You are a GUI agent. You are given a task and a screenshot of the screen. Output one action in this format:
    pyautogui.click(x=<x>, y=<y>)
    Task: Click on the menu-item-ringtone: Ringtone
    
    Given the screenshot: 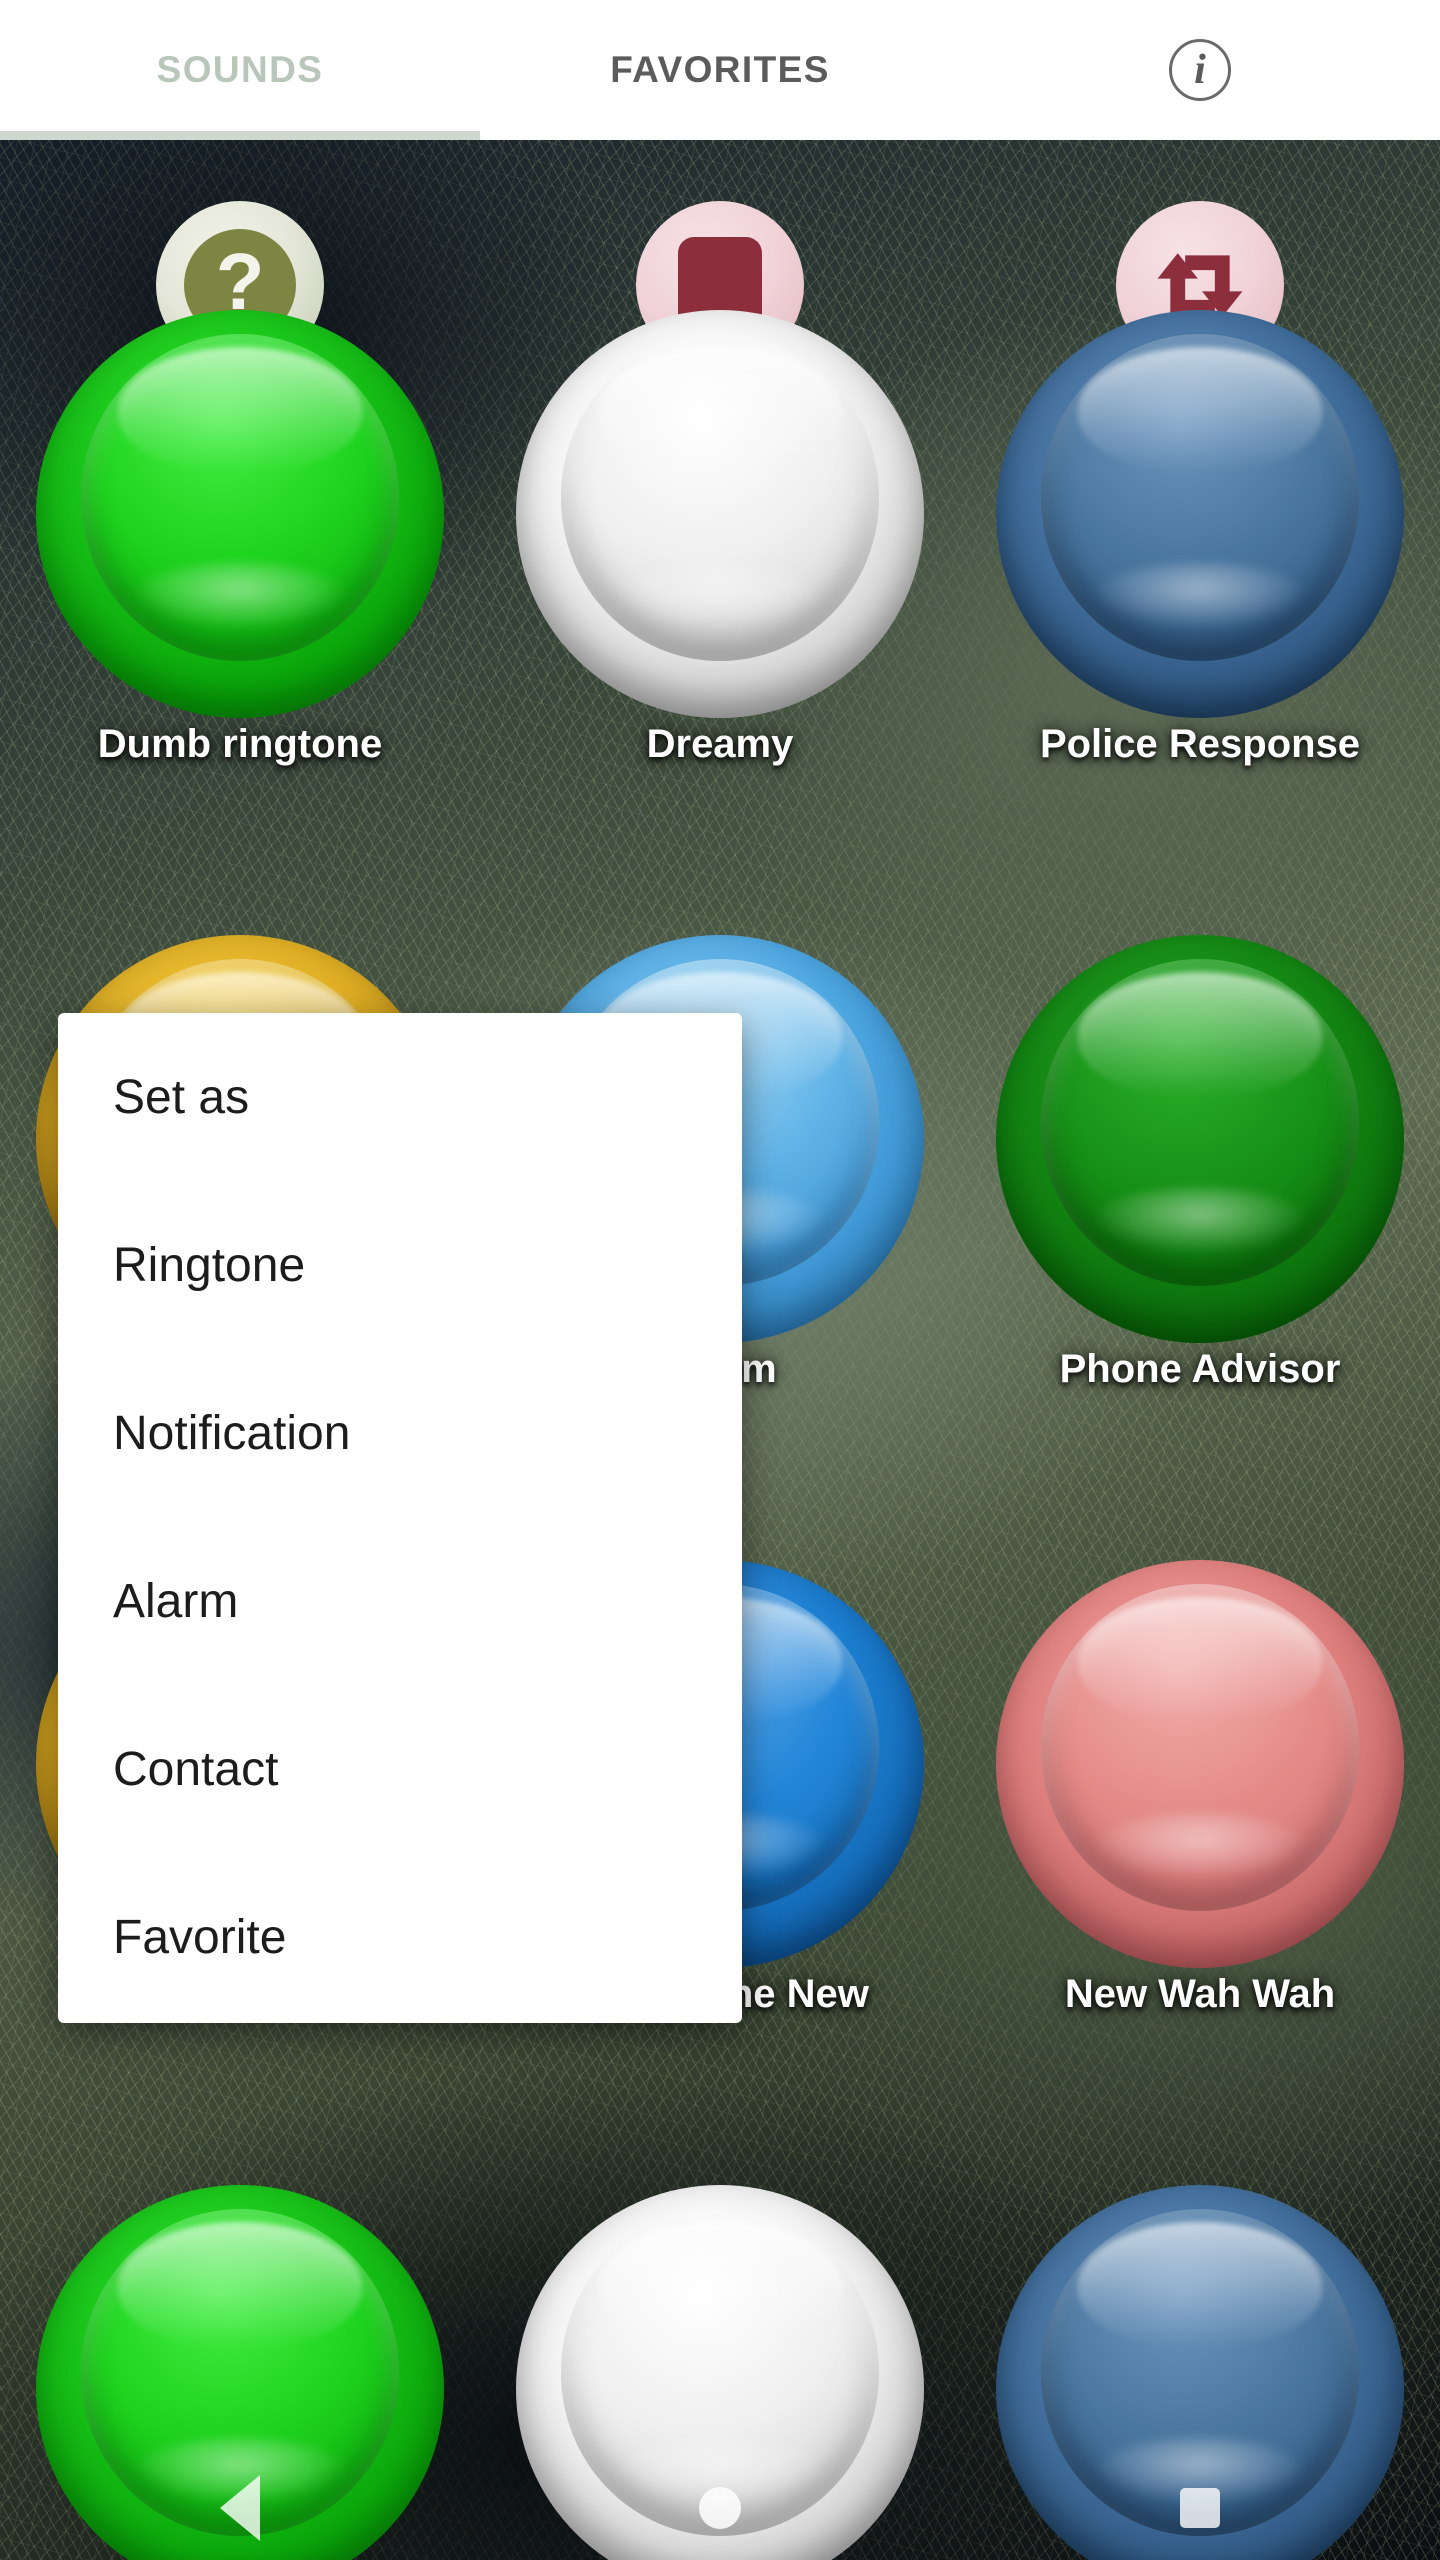 What is the action you would take?
    pyautogui.click(x=400, y=1265)
    